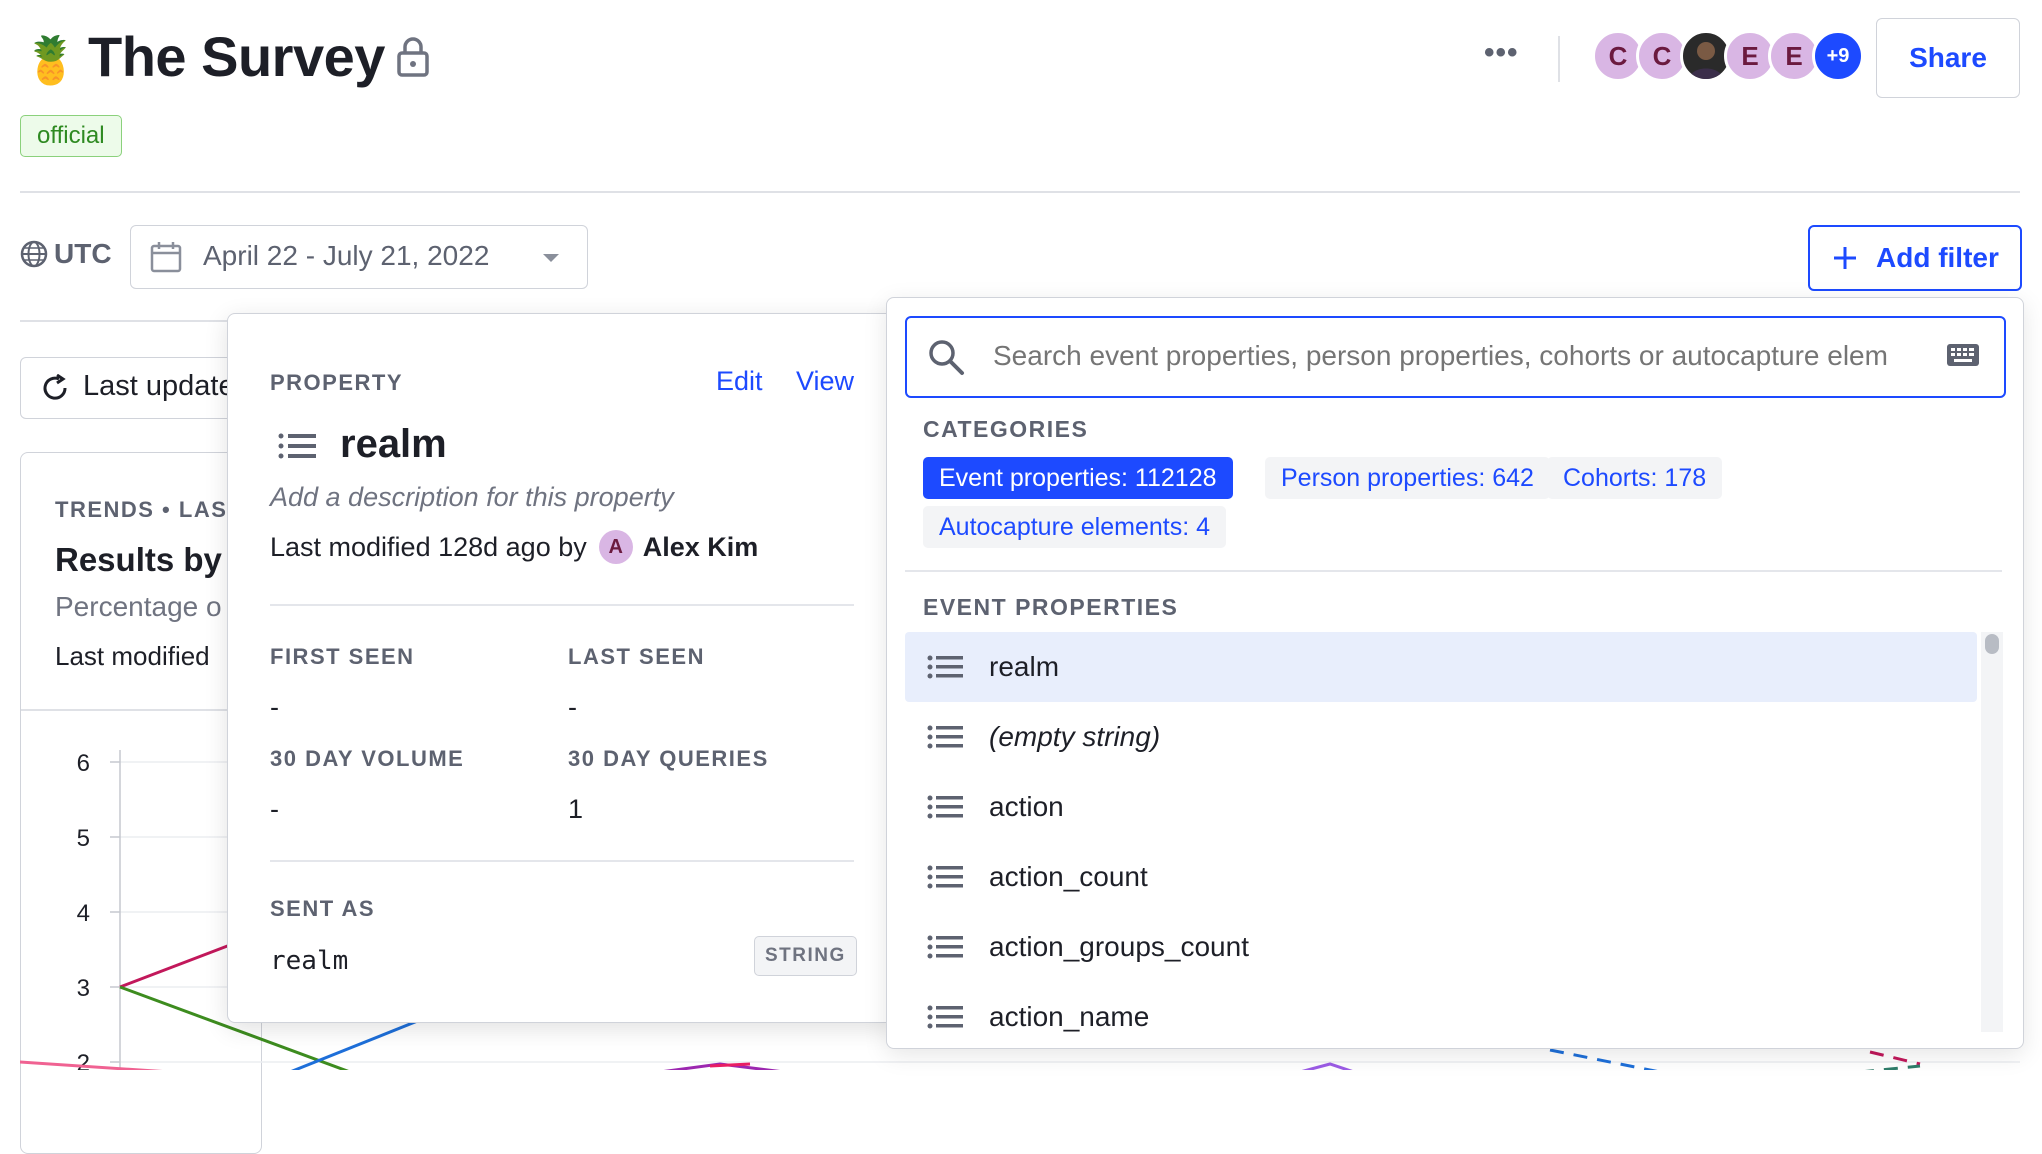 This screenshot has width=2042, height=1154. What do you see at coordinates (1051, 607) in the screenshot?
I see `section-label-event-properties: EVENT PROPERTIES` at bounding box center [1051, 607].